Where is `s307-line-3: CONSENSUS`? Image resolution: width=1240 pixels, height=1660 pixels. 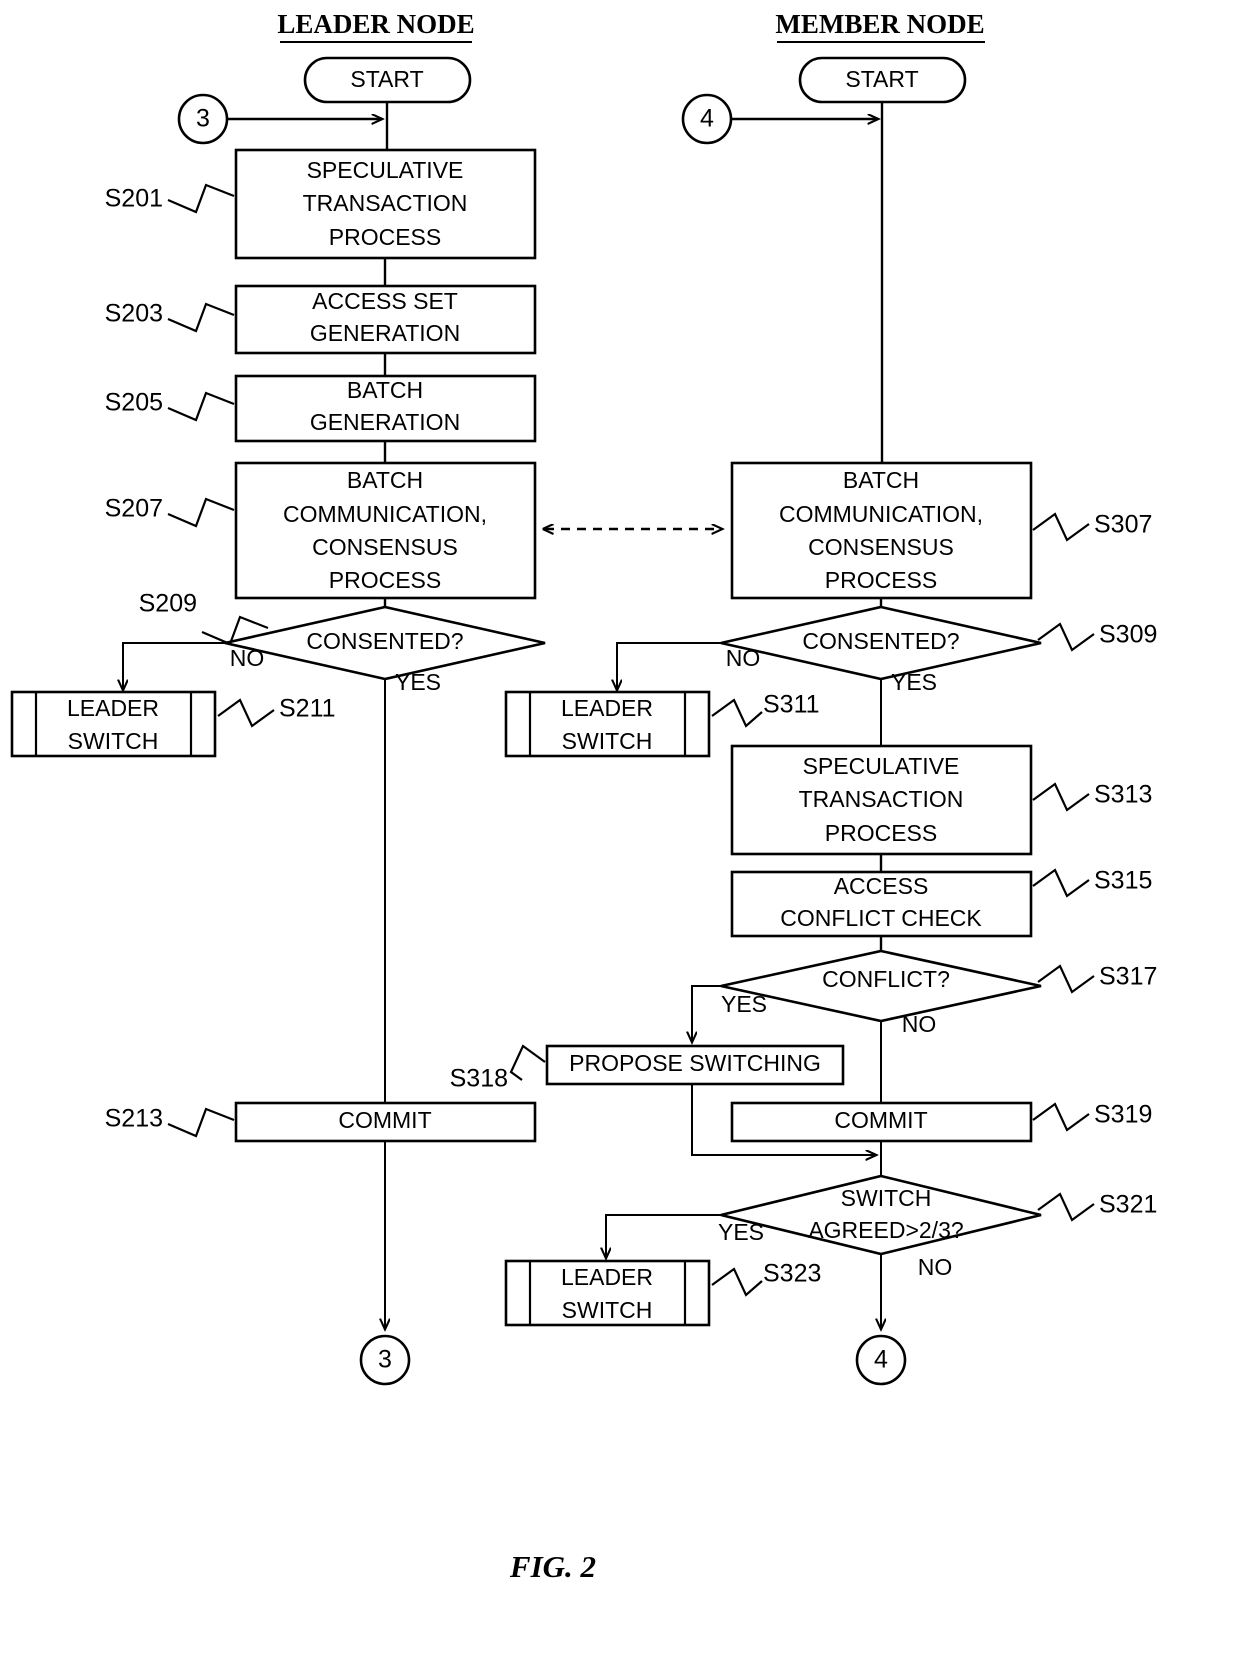 s307-line-3: CONSENSUS is located at coordinates (881, 547).